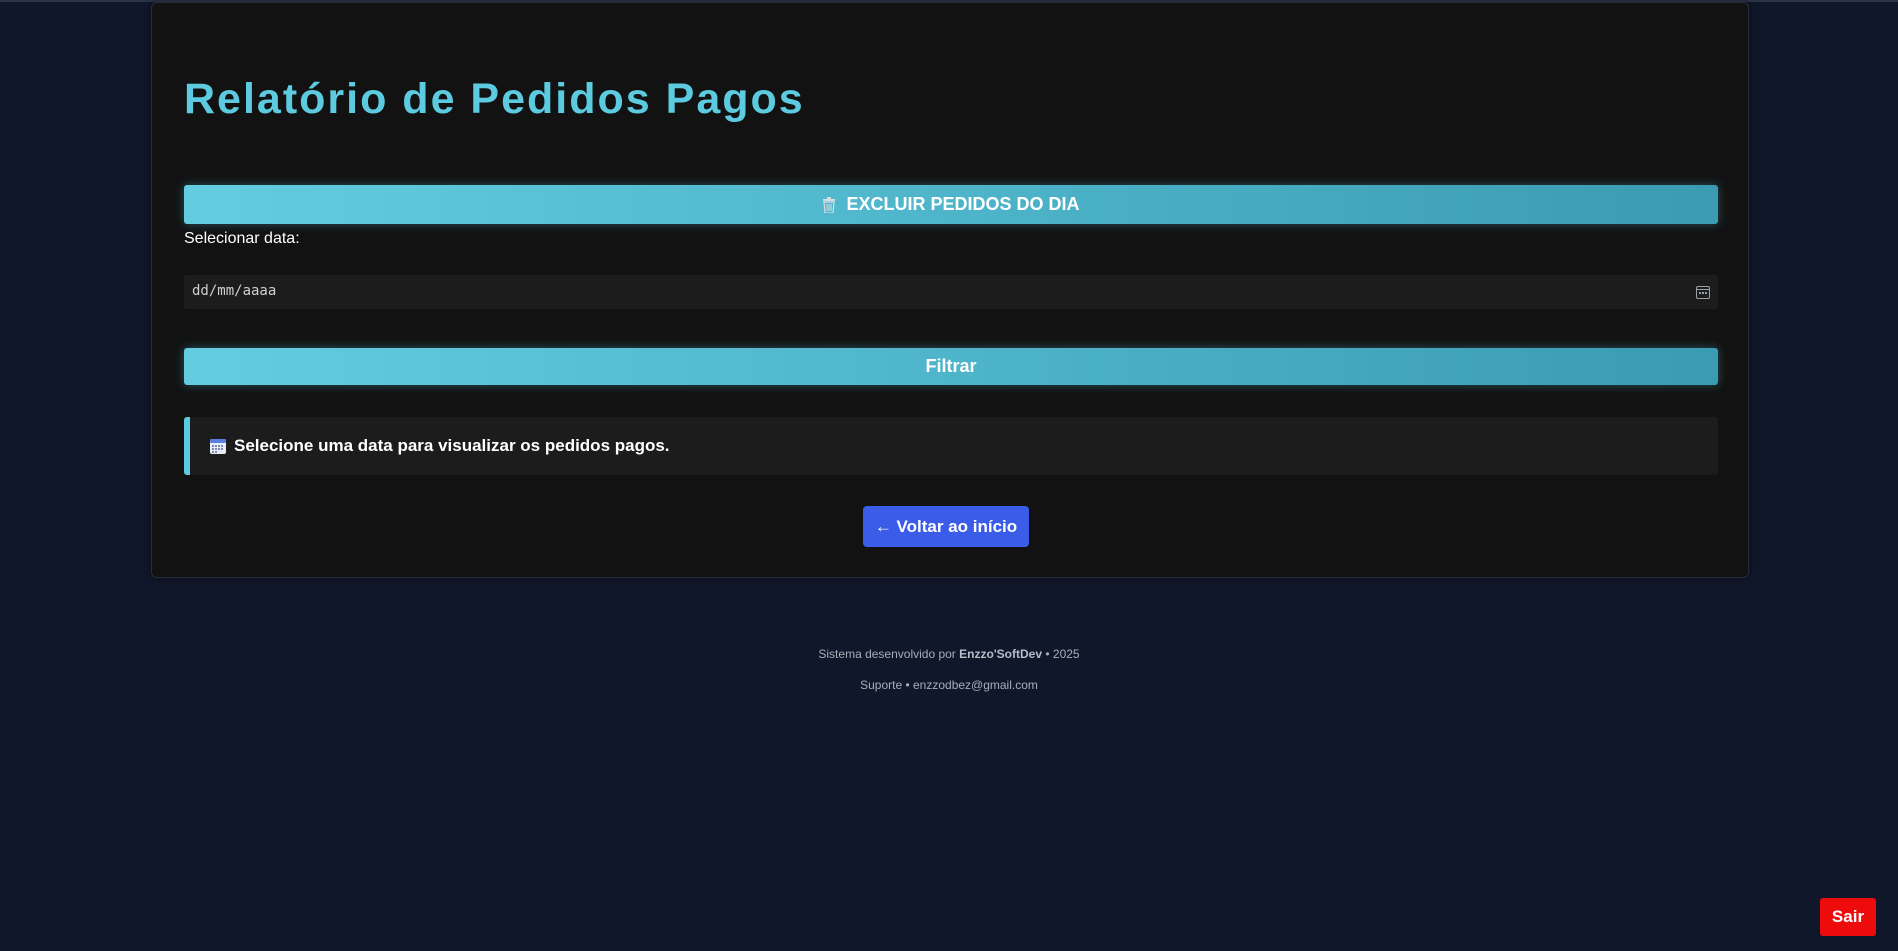  I want to click on trash-icon, so click(829, 204).